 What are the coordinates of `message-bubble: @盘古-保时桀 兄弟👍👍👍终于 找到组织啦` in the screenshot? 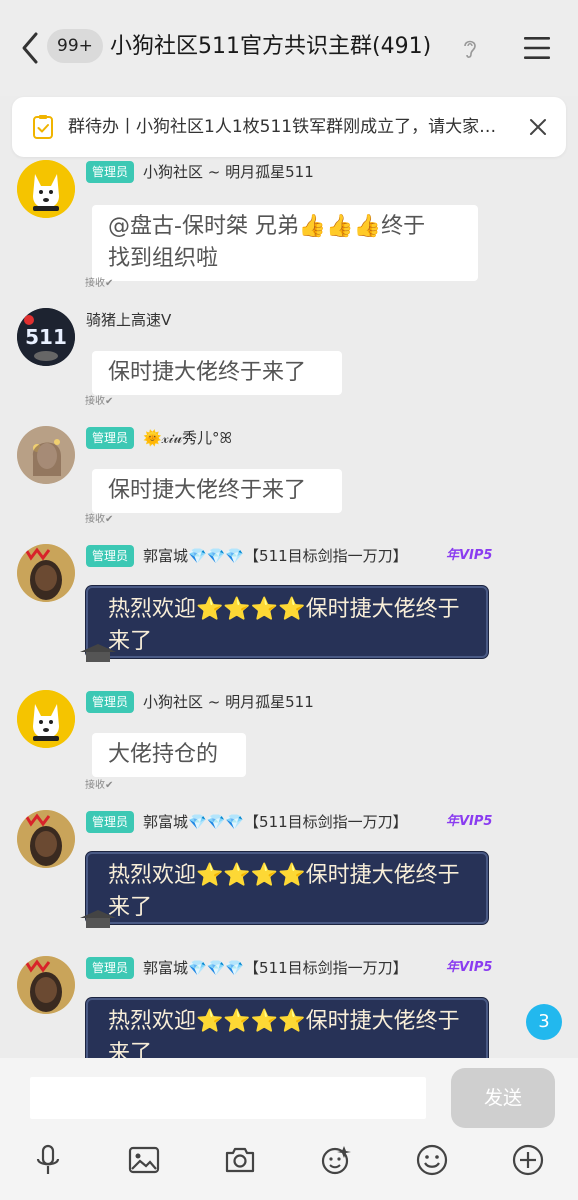 It's located at (285, 243).